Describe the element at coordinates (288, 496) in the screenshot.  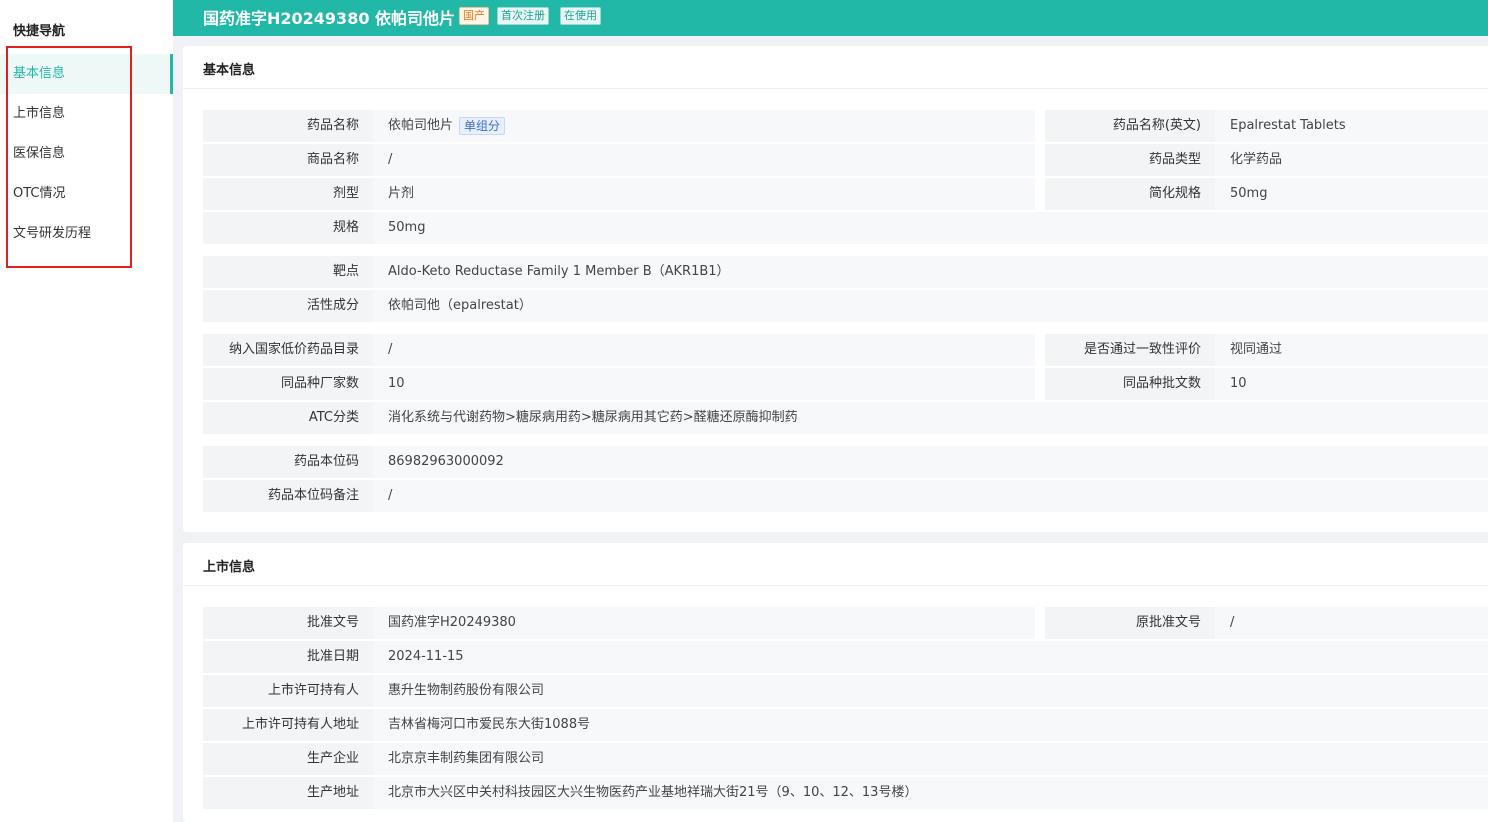
I see `drug-code-note-label: 药品本位码备注` at that location.